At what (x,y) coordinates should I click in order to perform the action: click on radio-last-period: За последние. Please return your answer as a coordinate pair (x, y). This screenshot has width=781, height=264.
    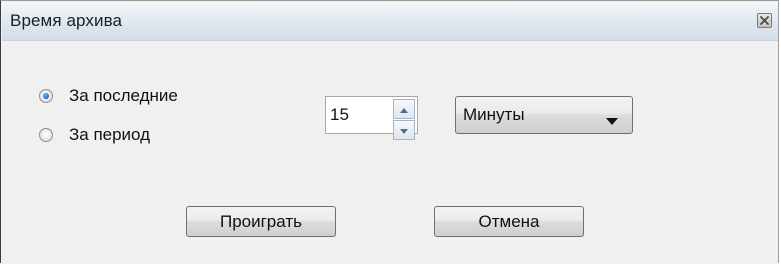
    Looking at the image, I should click on (108, 96).